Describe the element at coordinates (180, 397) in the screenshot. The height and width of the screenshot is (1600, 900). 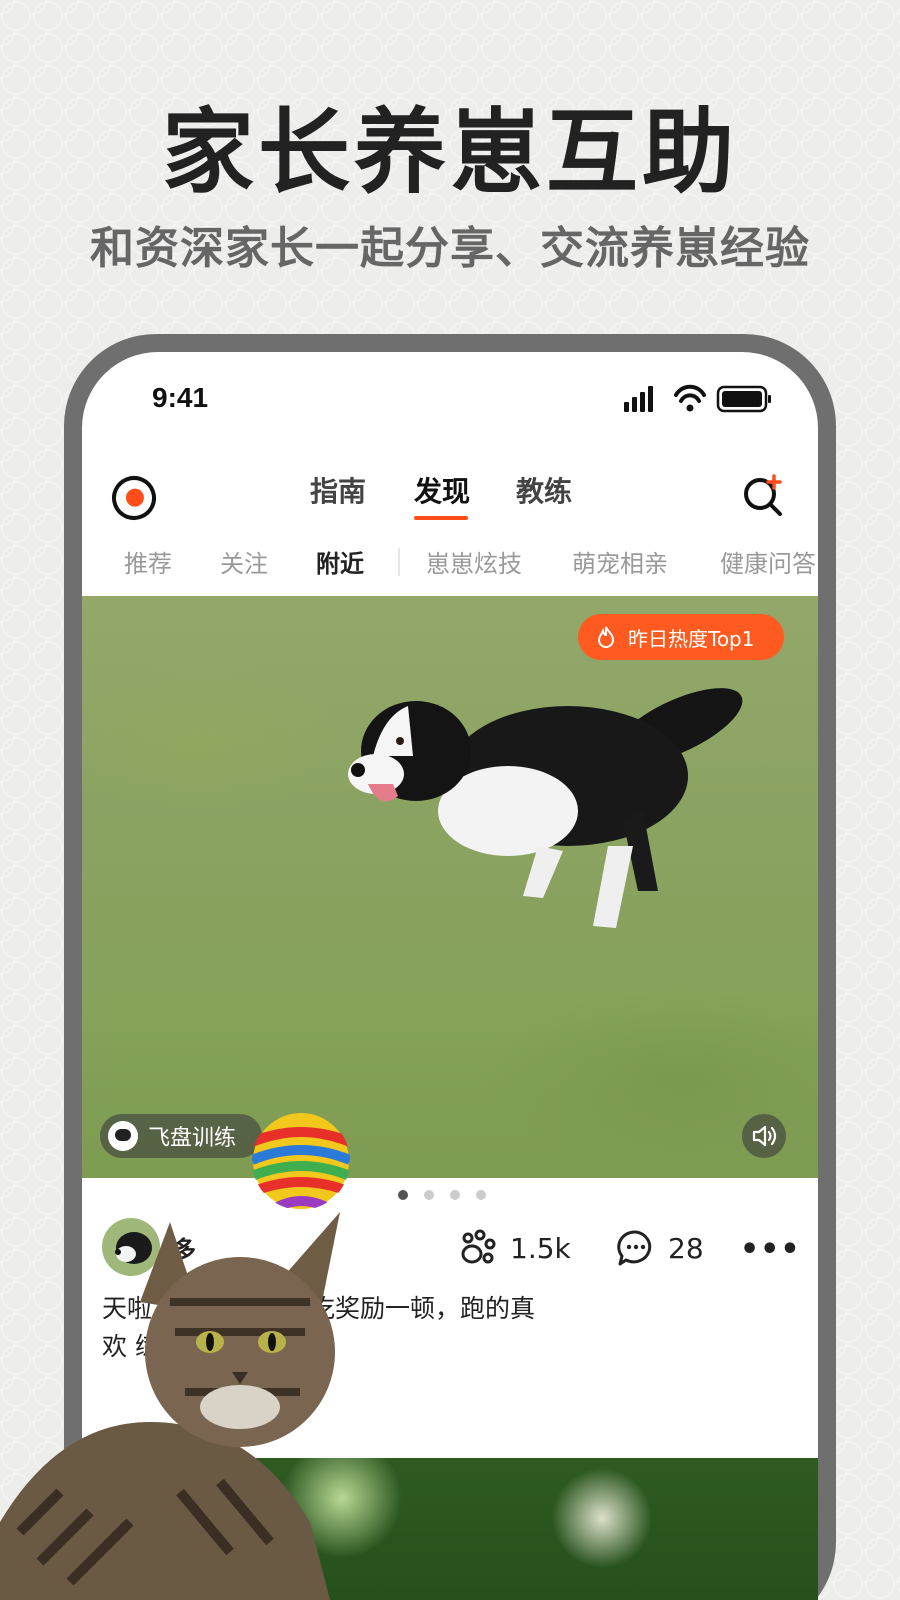
I see `status-time: 9:41` at that location.